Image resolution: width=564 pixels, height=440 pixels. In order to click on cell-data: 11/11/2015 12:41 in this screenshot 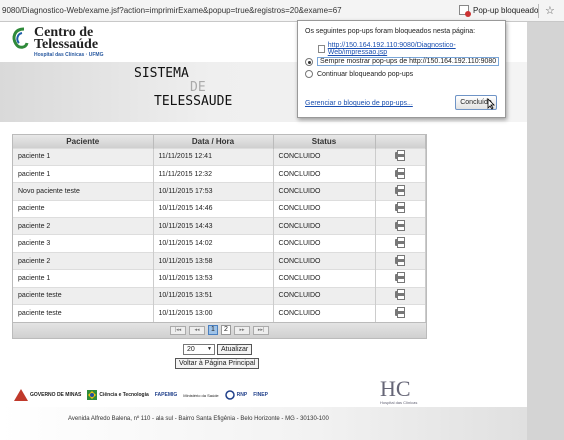, I will do `click(213, 156)`.